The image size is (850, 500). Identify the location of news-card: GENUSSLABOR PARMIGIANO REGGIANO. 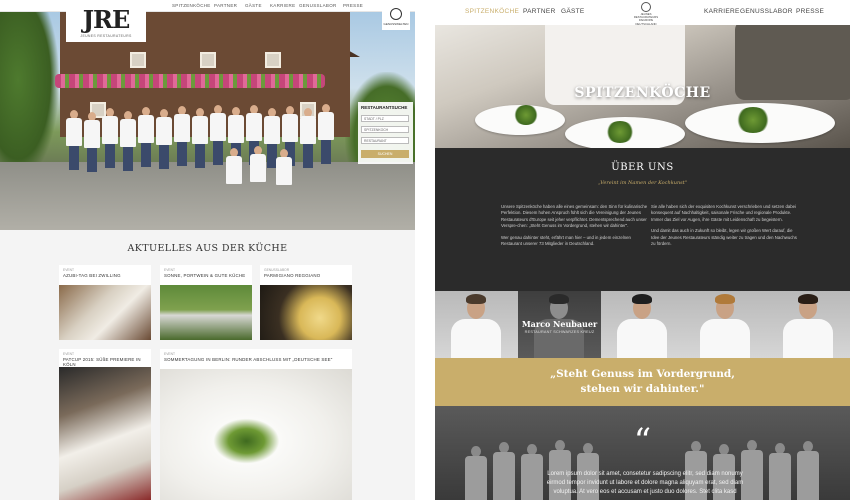
(306, 302).